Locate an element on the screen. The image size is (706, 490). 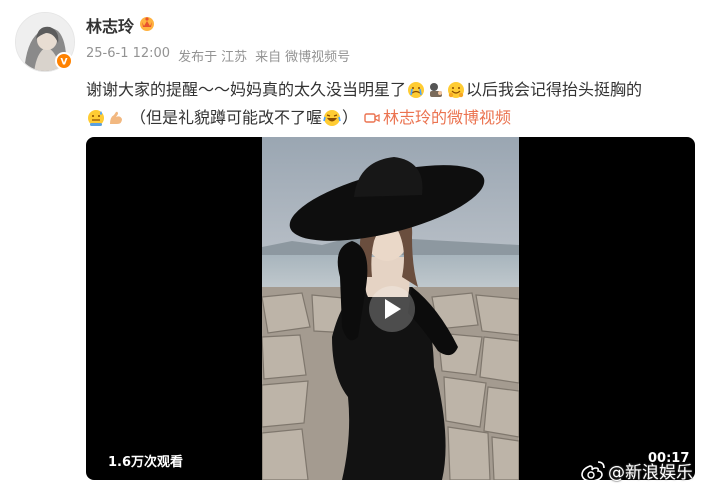
post-line-1: 谢谢大家的提醒～～妈妈真的太久没当明星了 以后我会记得抬头挺胸的 is located at coordinates (386, 90).